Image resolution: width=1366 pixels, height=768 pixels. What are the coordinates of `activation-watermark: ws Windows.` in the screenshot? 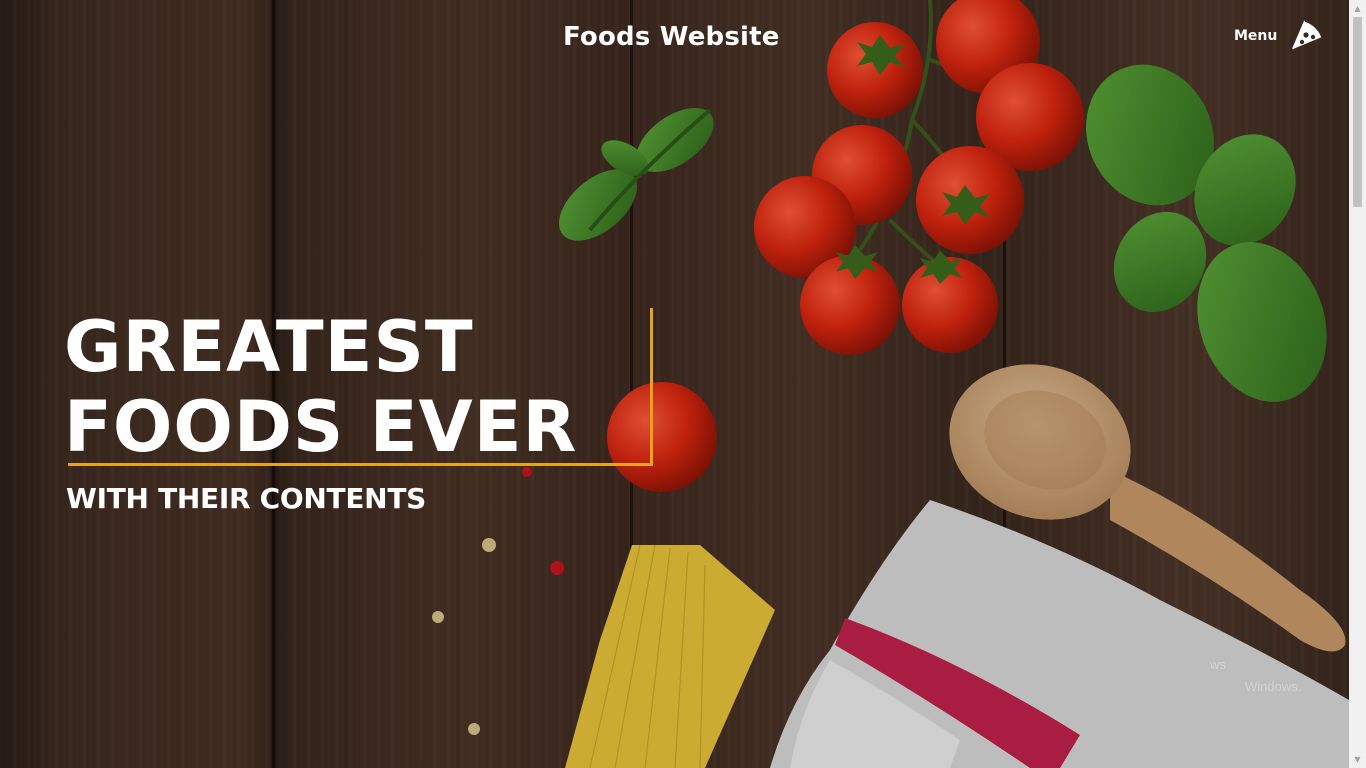 It's located at (1255, 676).